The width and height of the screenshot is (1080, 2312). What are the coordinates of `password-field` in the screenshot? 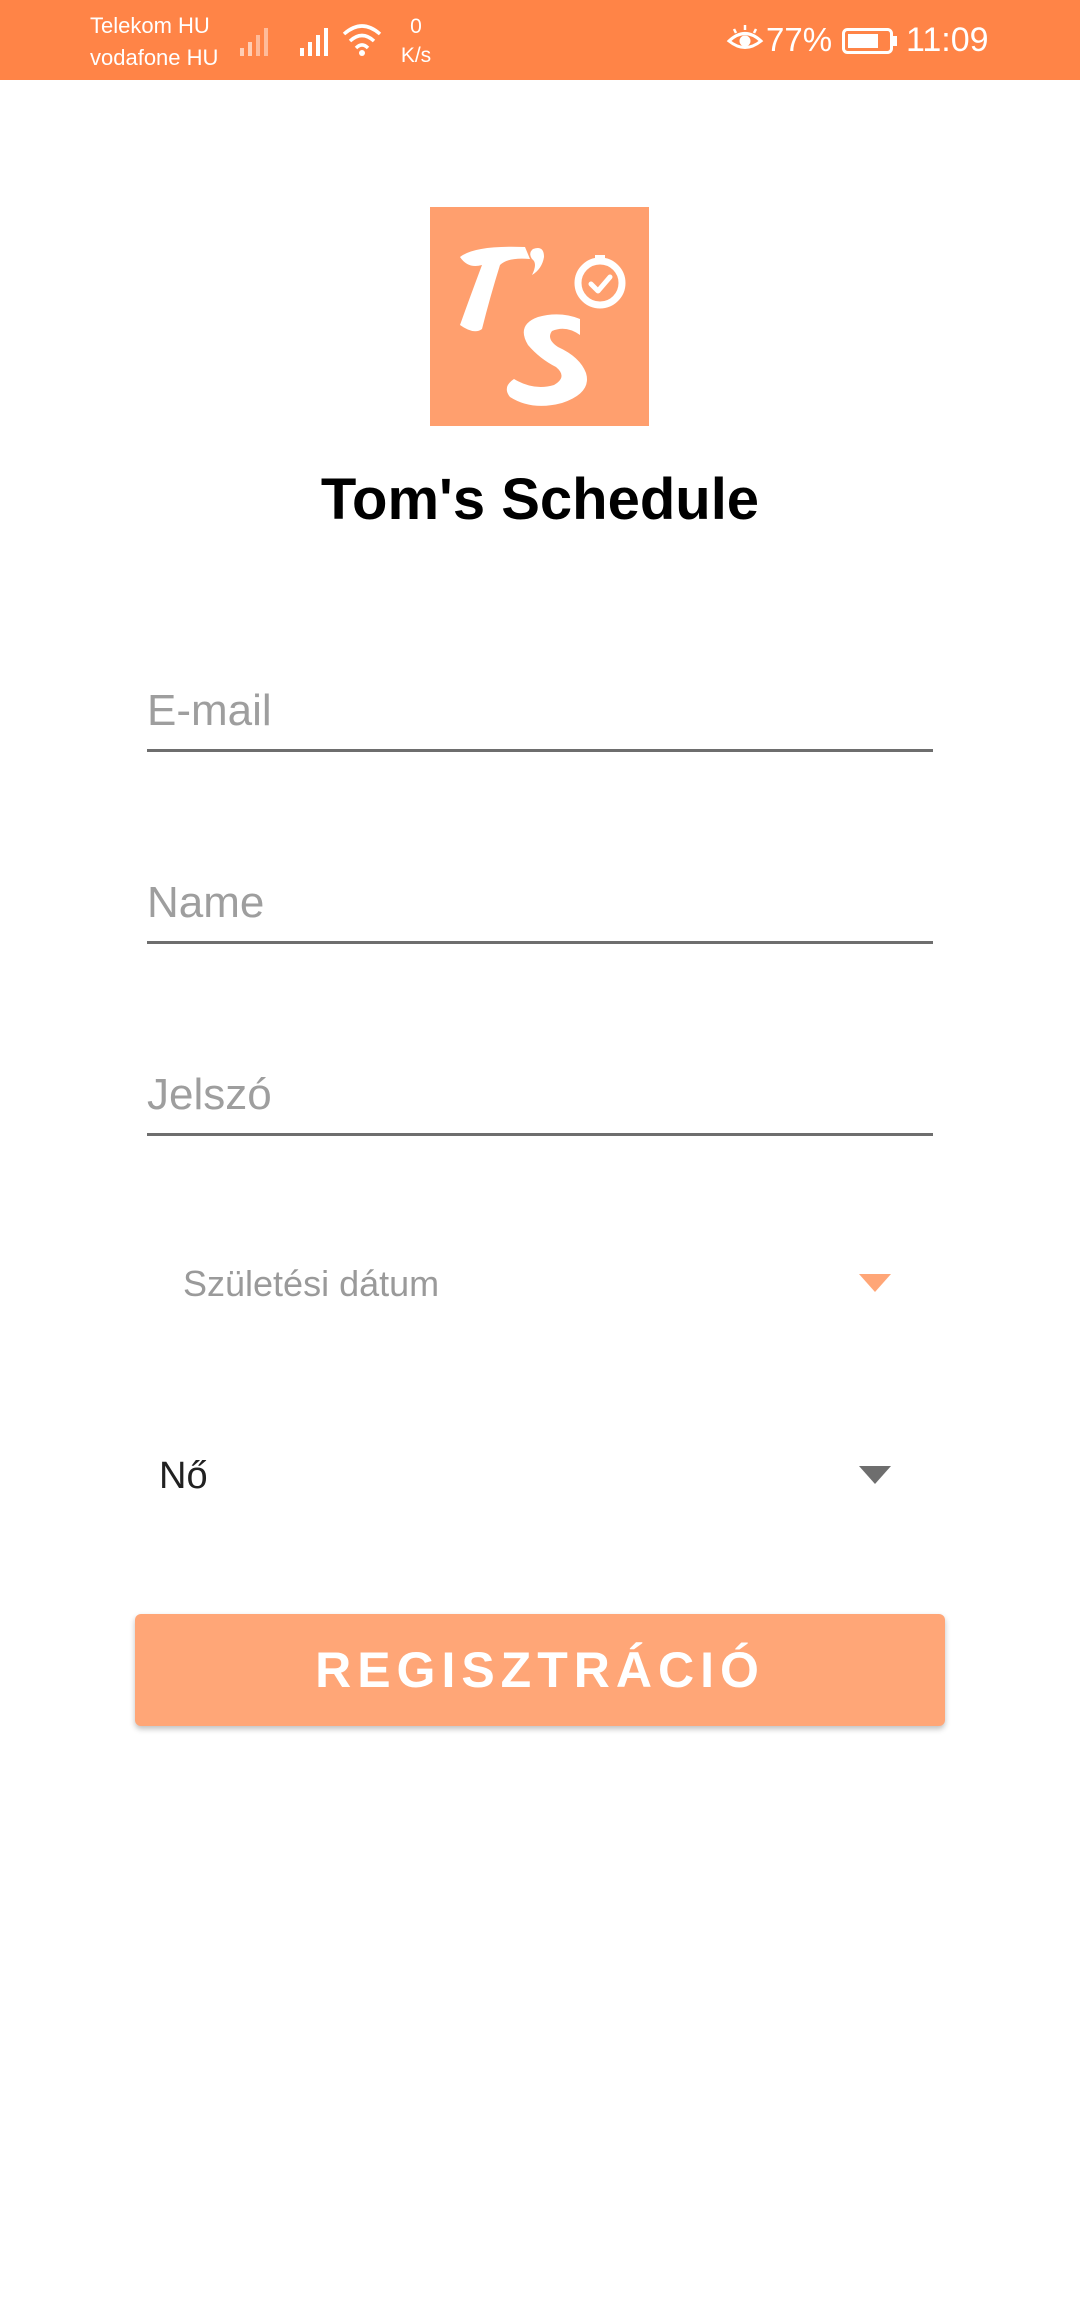 It's located at (540, 1096).